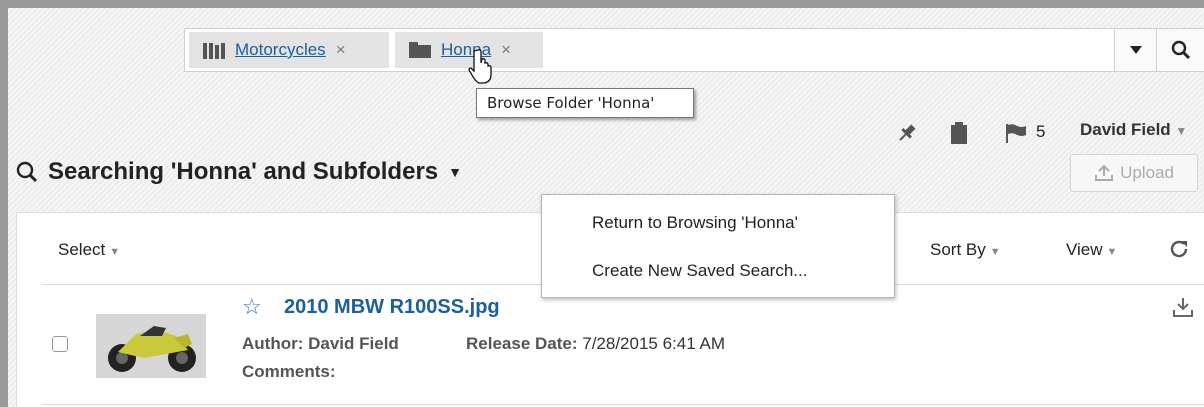  I want to click on hand-cursor-icon, so click(480, 66).